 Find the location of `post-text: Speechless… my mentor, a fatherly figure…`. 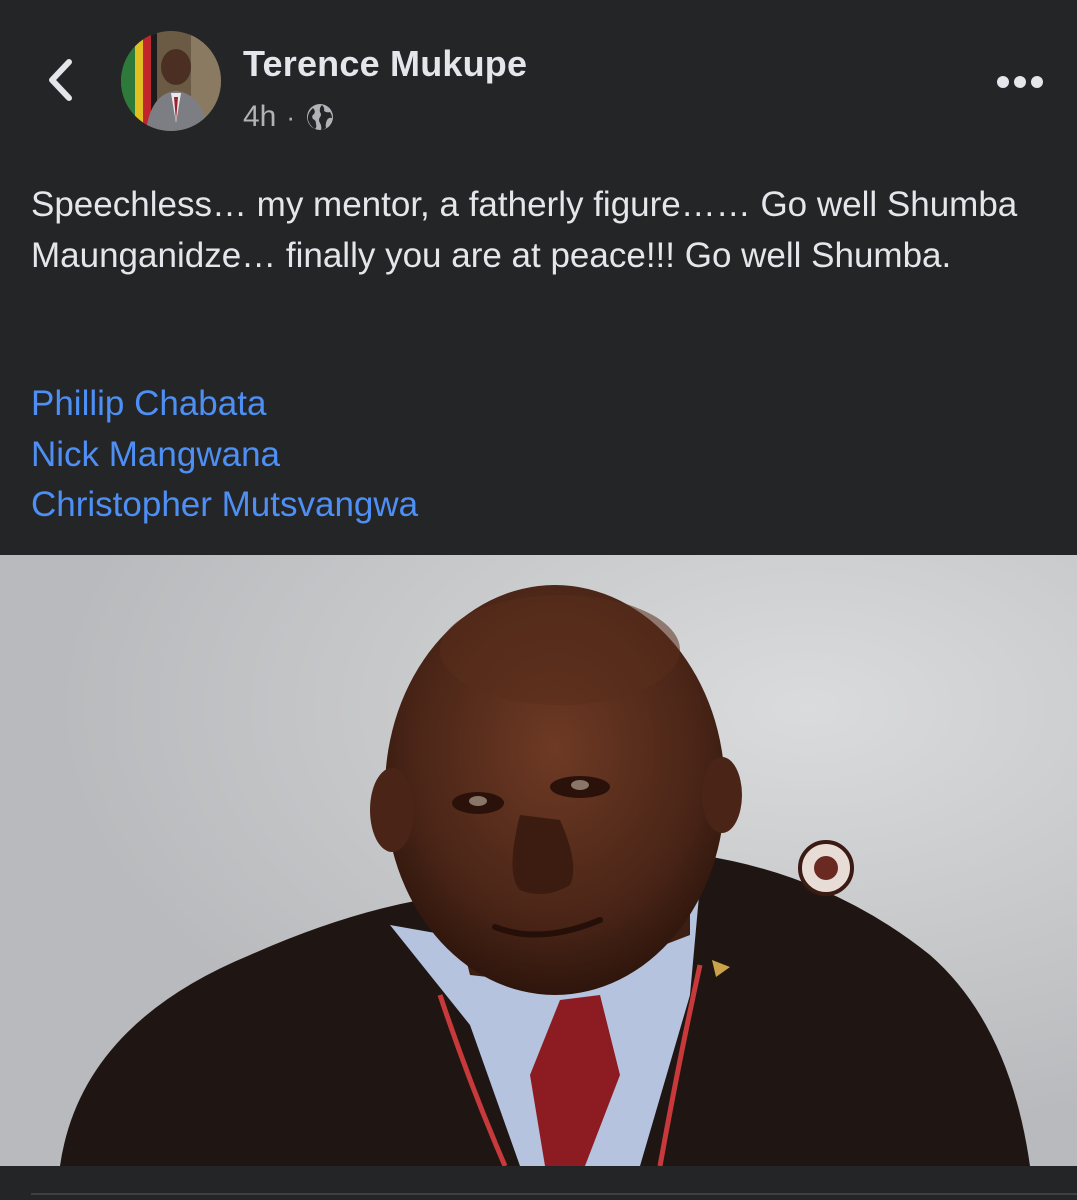

post-text: Speechless… my mentor, a fatherly figure… is located at coordinates (524, 230).